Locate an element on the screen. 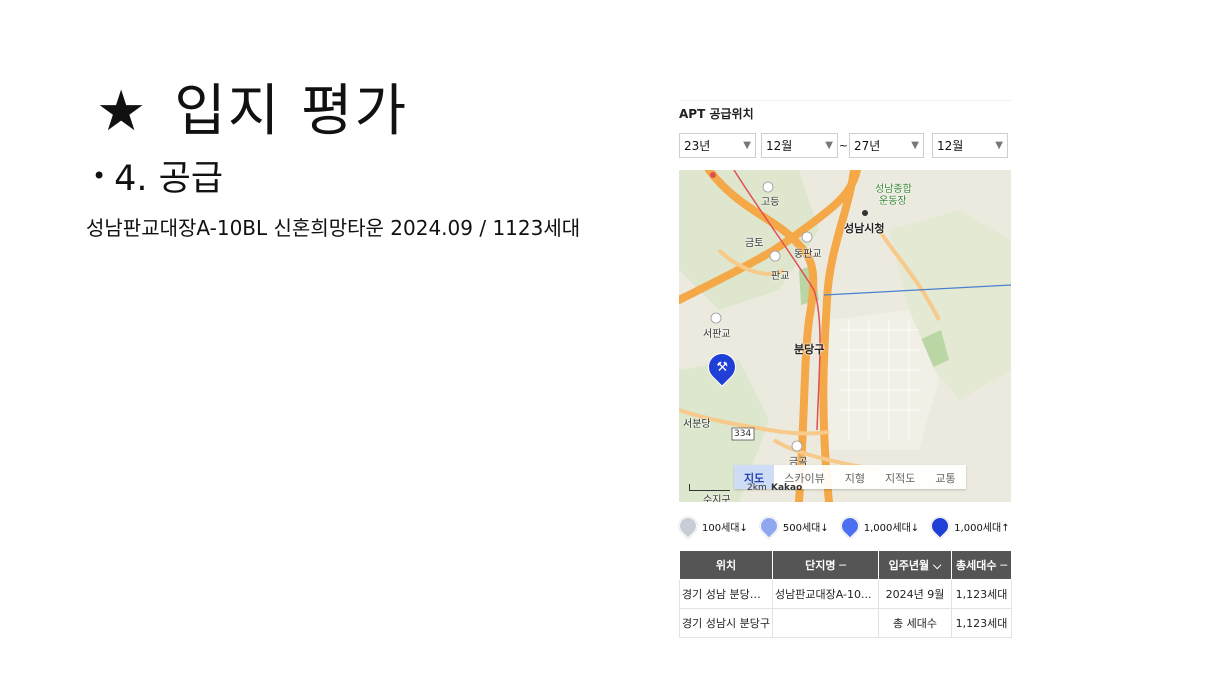 The image size is (1216, 684). end-month-select: 12월 ▼ is located at coordinates (970, 145).